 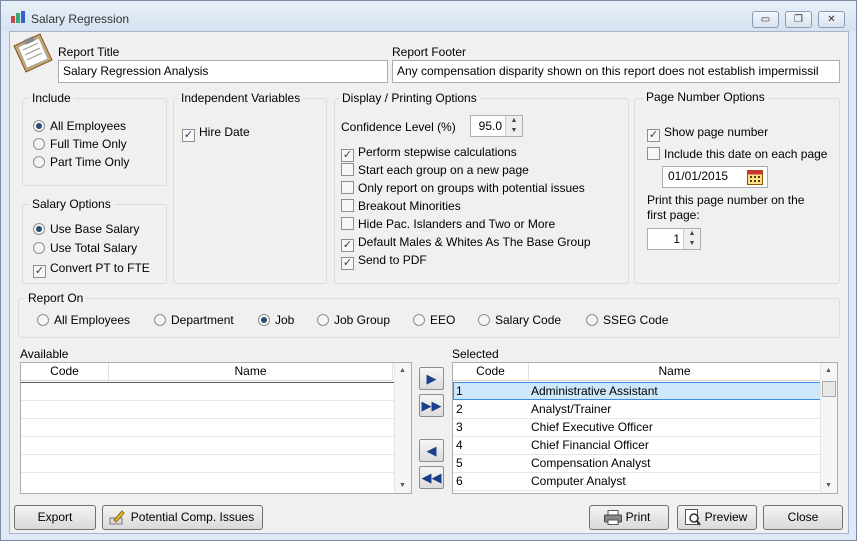 I want to click on include-full-time-radio: Full Time Only, so click(x=80, y=145).